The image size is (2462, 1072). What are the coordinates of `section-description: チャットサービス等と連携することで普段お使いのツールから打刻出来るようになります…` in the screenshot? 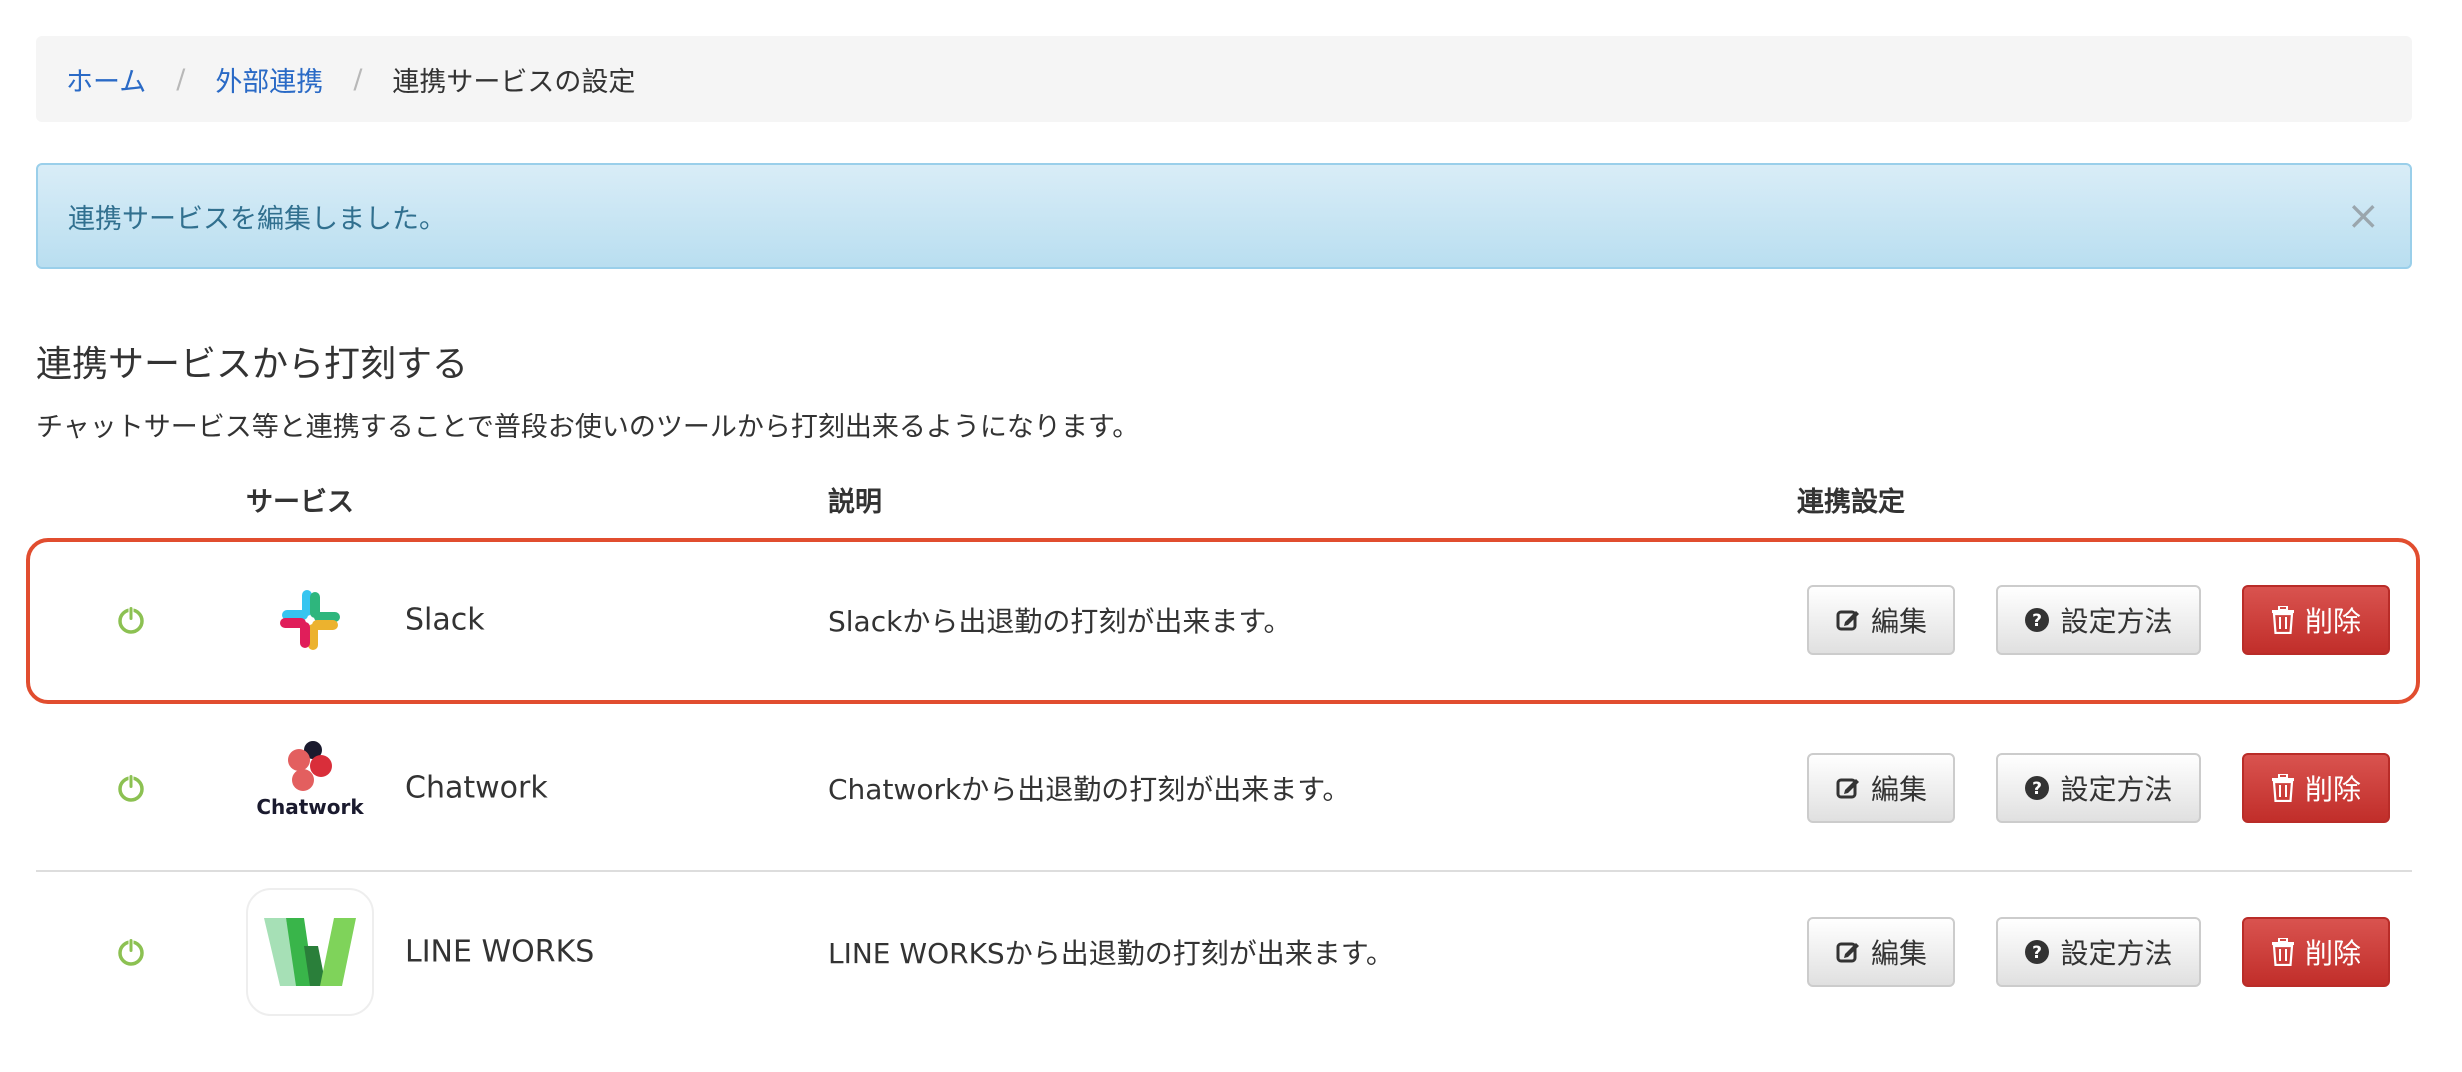 It's located at (588, 427).